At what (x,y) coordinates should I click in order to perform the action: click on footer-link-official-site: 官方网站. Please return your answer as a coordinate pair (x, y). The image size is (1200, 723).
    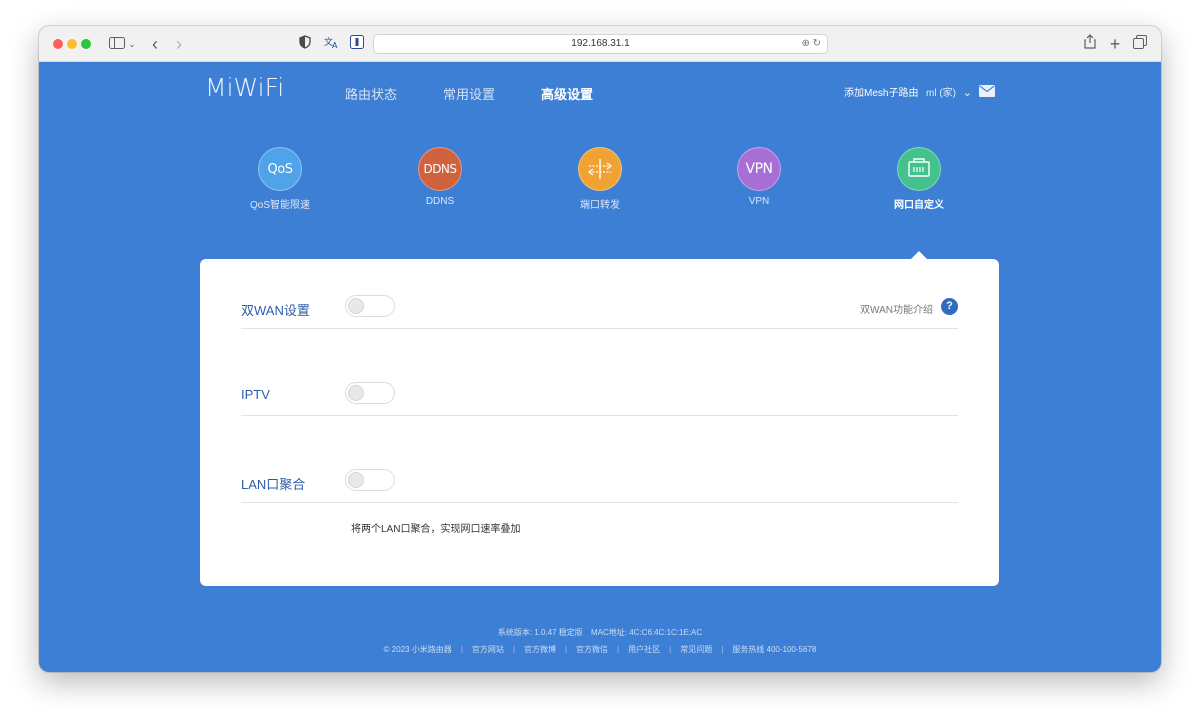
    Looking at the image, I should click on (488, 649).